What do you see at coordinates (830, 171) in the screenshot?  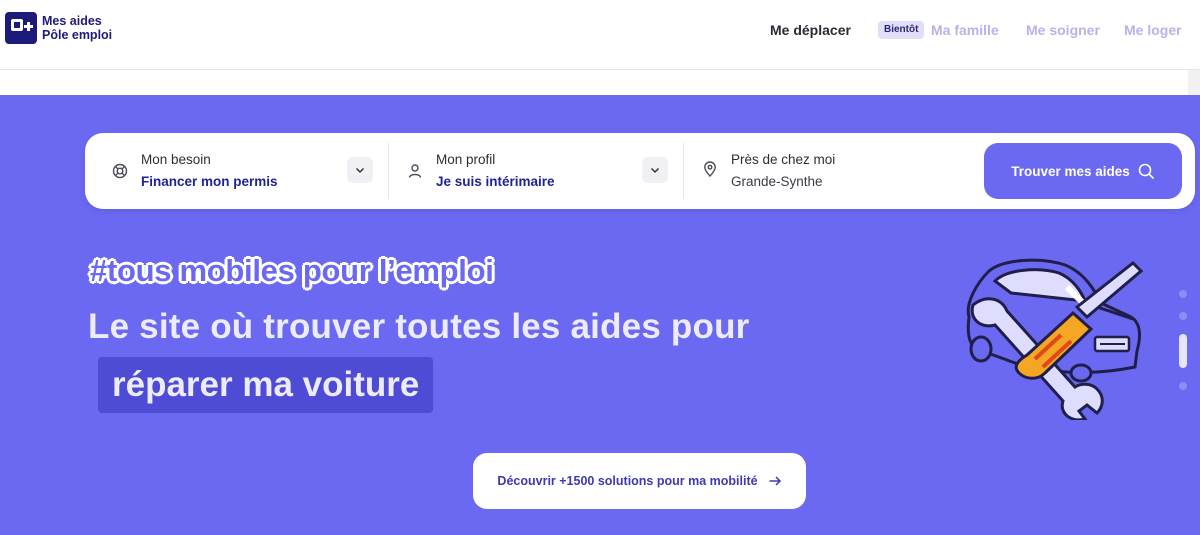 I see `location-field: Près de chez moi Grande-Synthe` at bounding box center [830, 171].